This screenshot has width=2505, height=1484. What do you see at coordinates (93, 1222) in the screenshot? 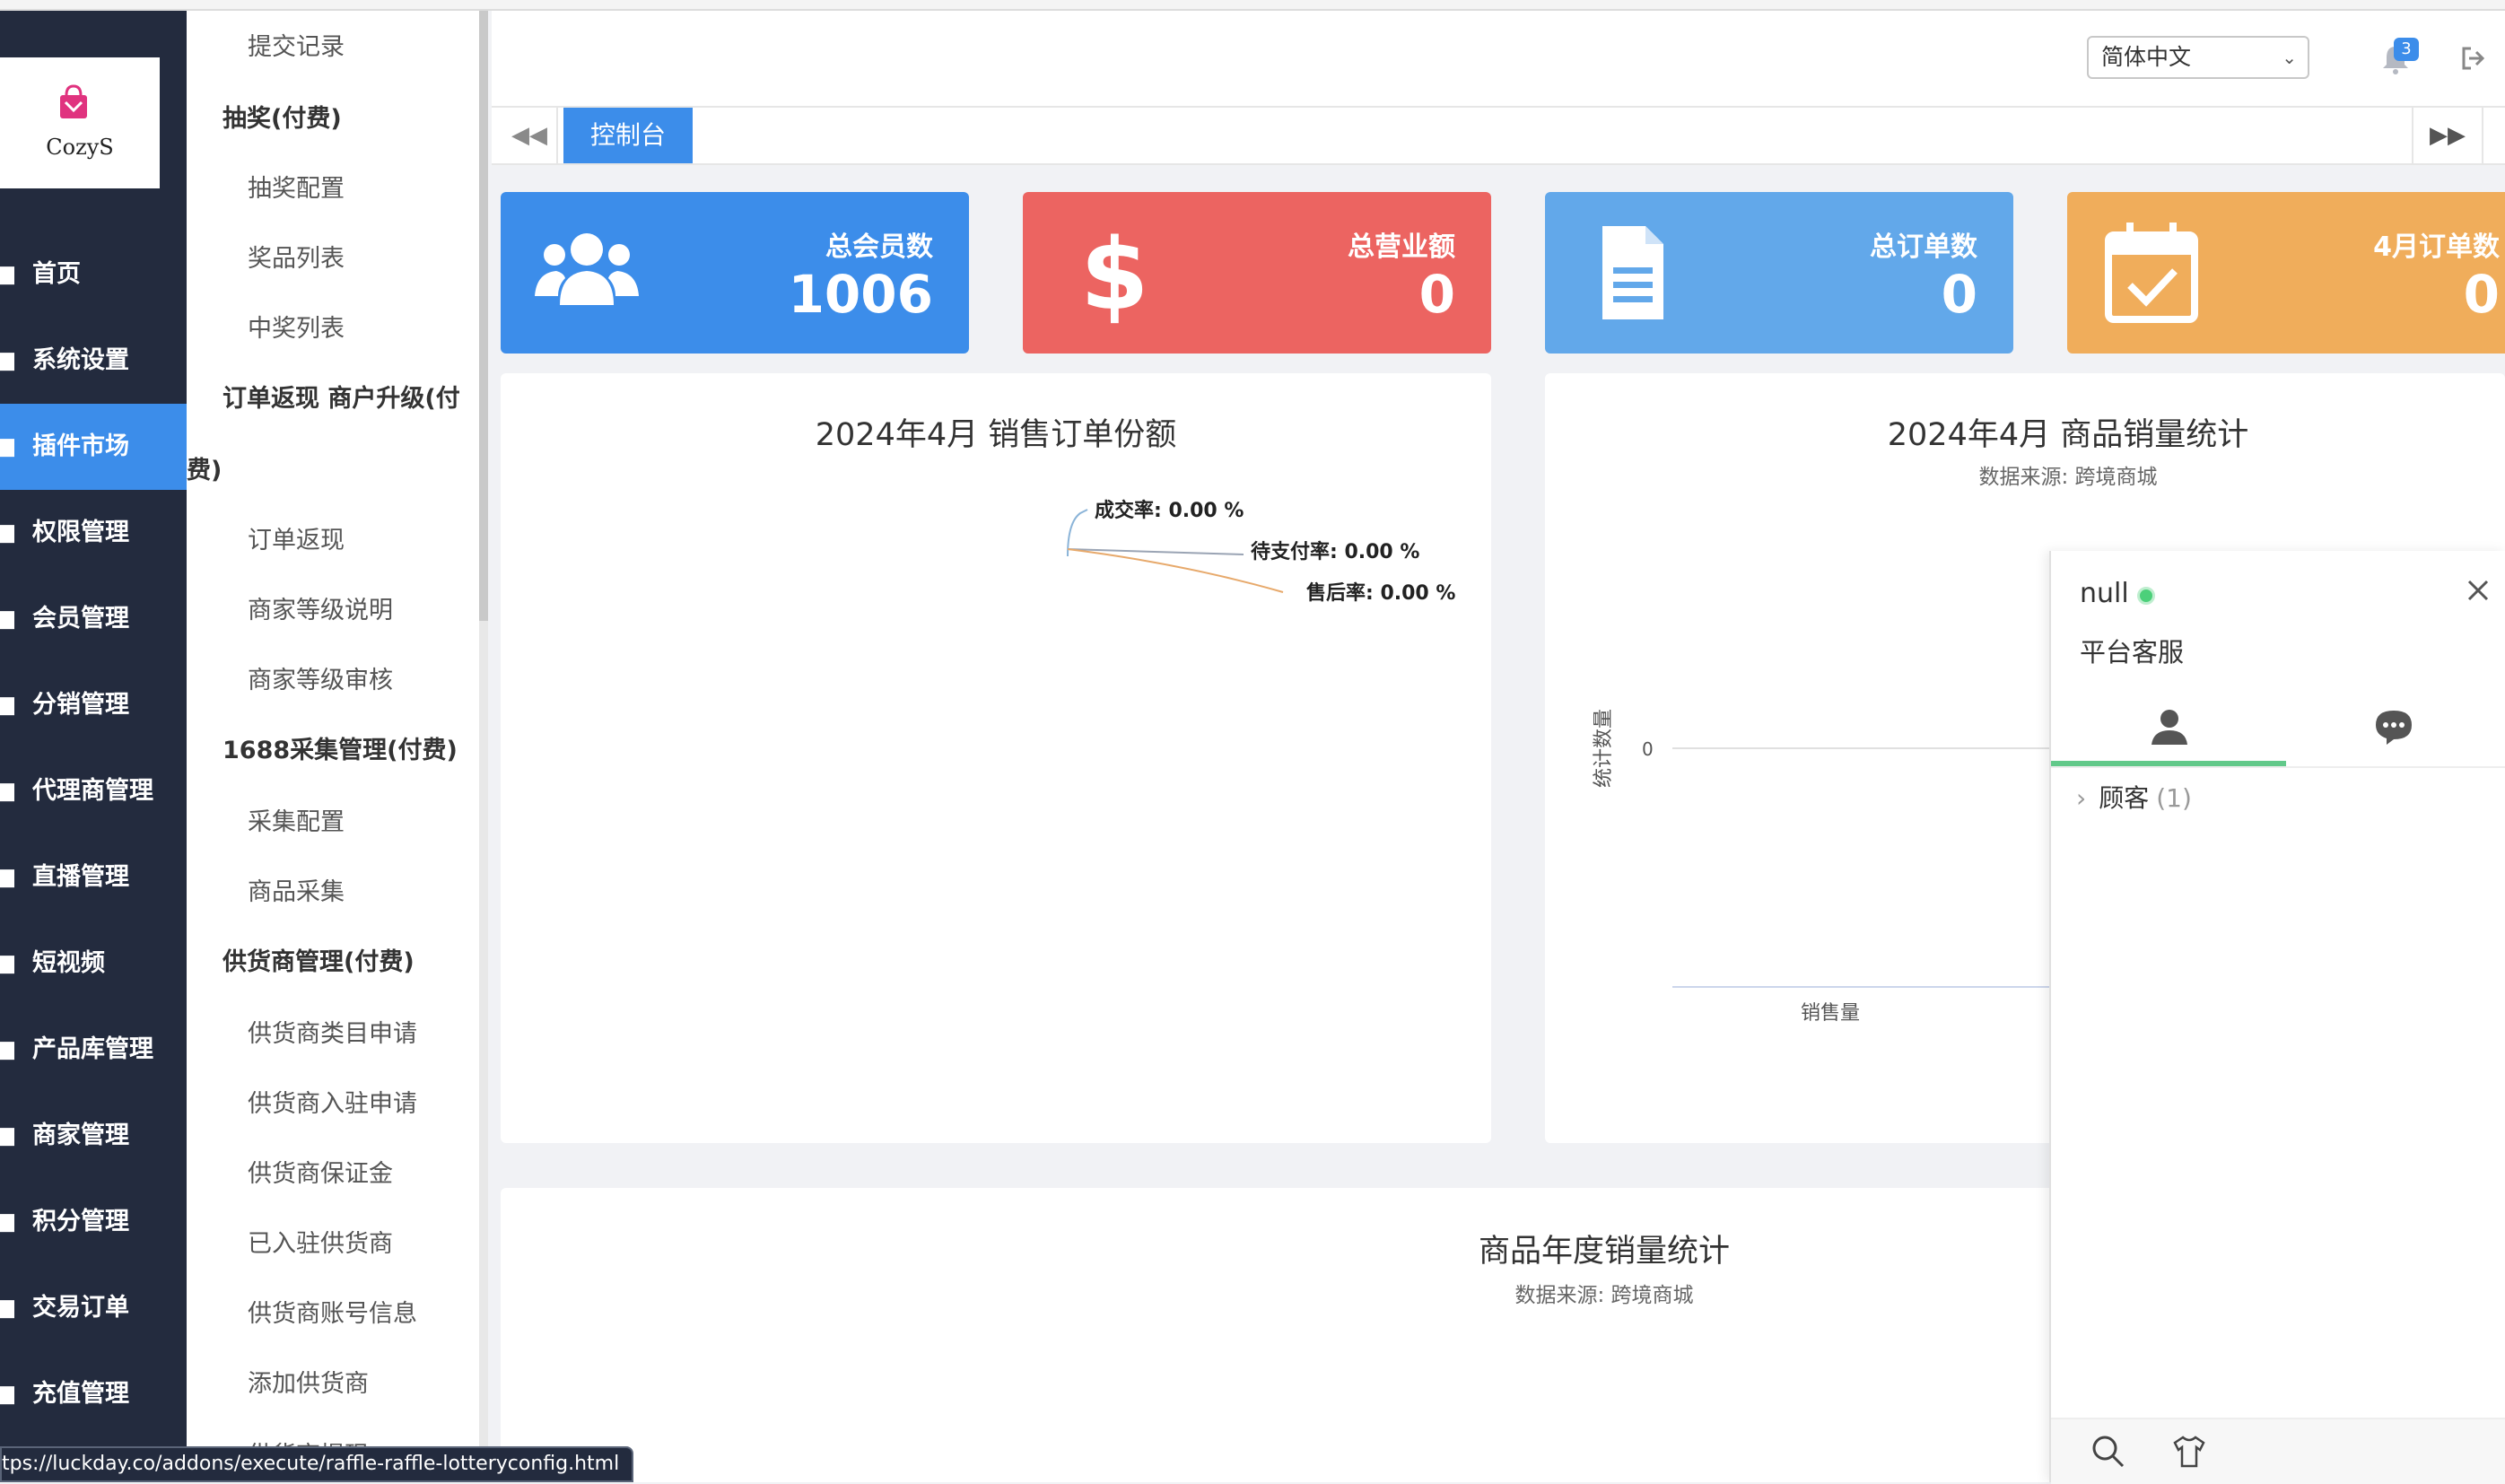
I see `sidebar-item: ■ 积分管理` at bounding box center [93, 1222].